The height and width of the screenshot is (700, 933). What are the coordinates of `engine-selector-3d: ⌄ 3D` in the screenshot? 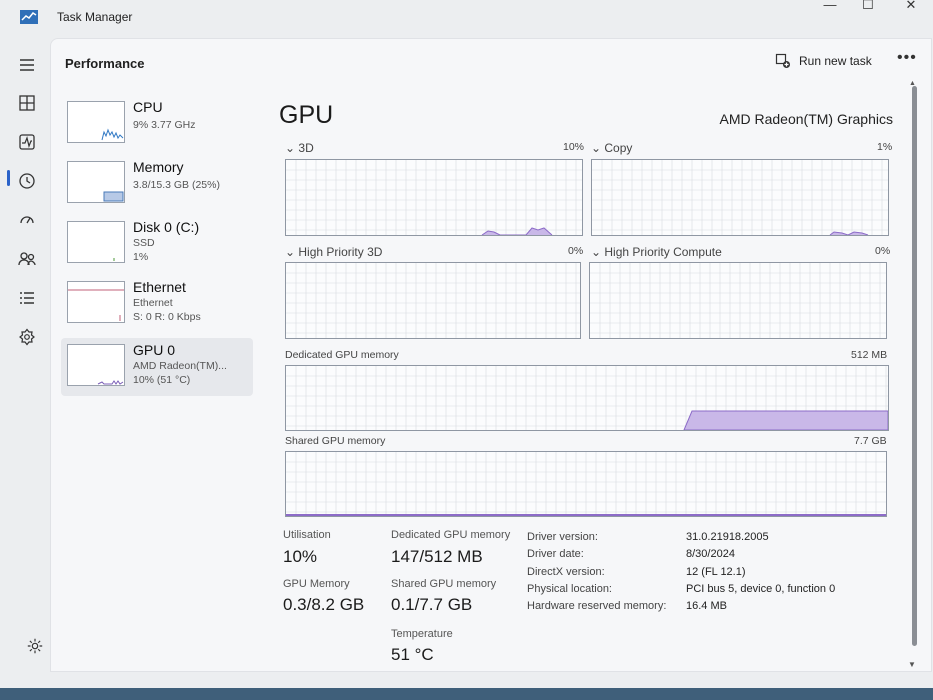 It's located at (299, 148).